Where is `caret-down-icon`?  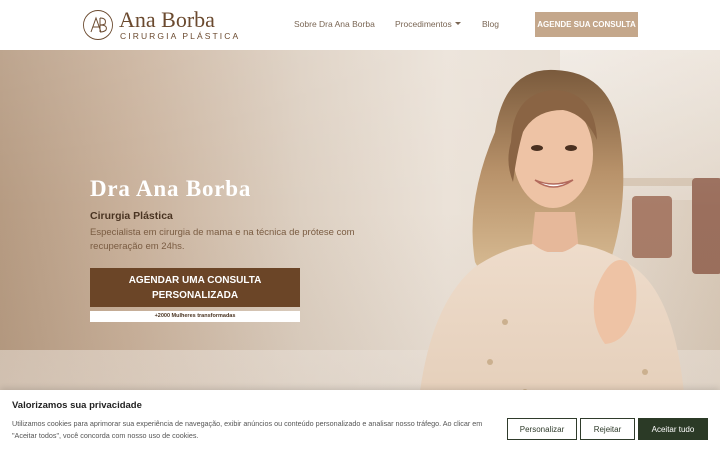 caret-down-icon is located at coordinates (457, 23).